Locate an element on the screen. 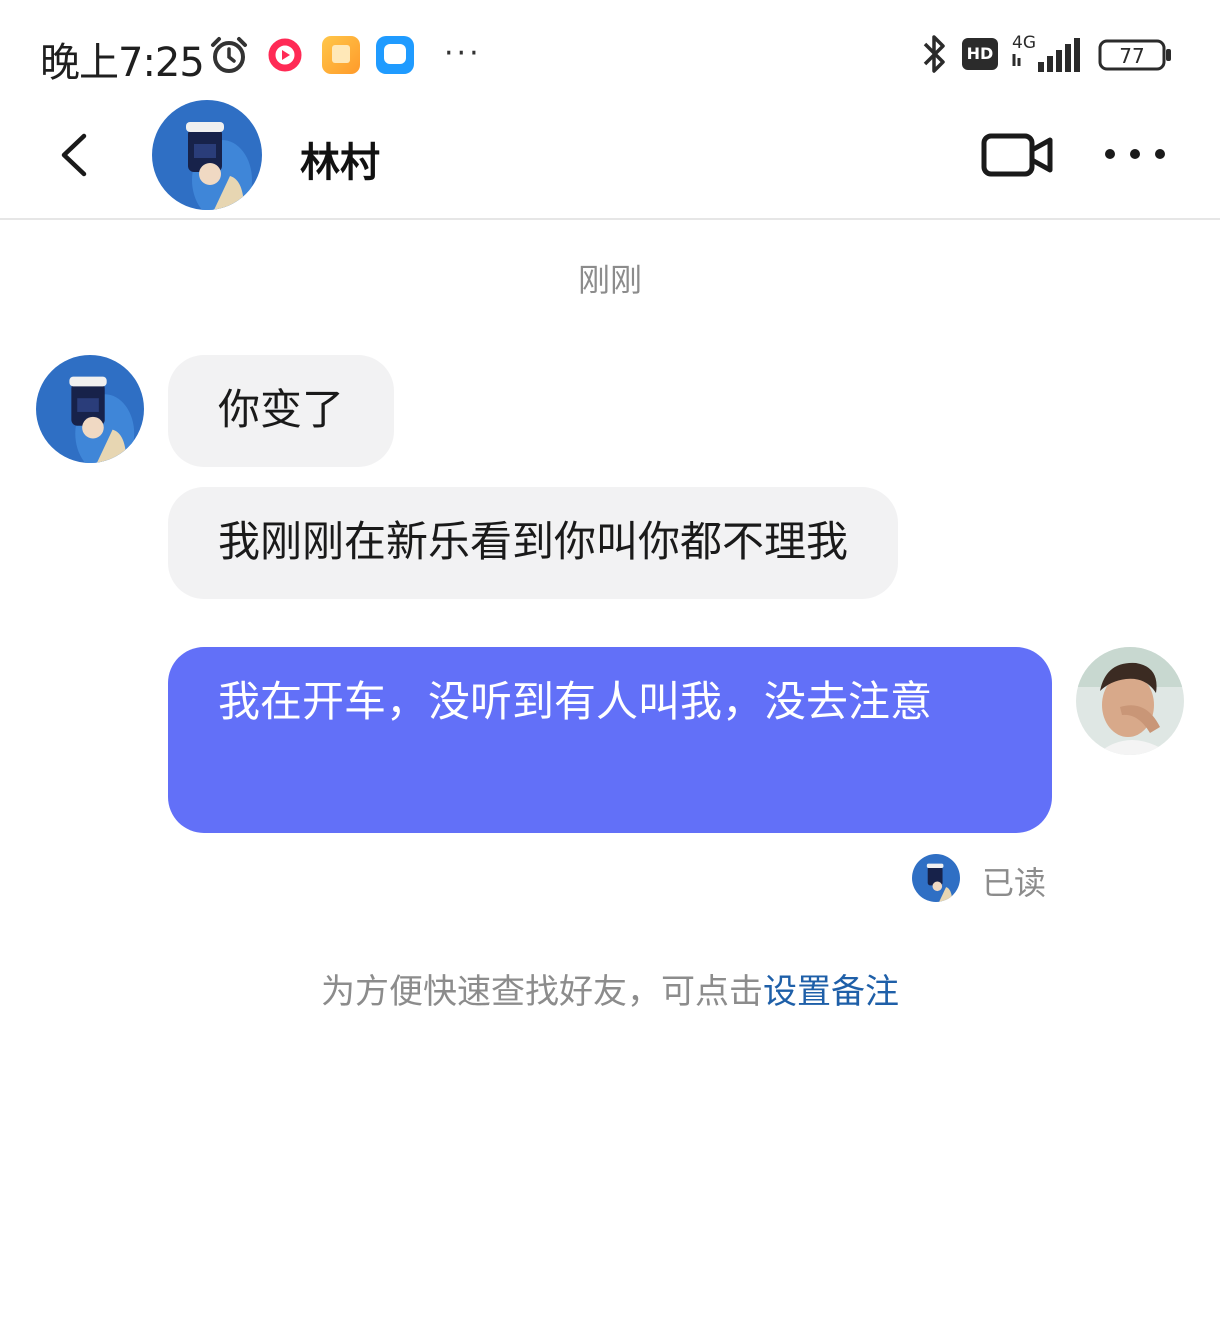  contact-name: 林村 is located at coordinates (340, 159).